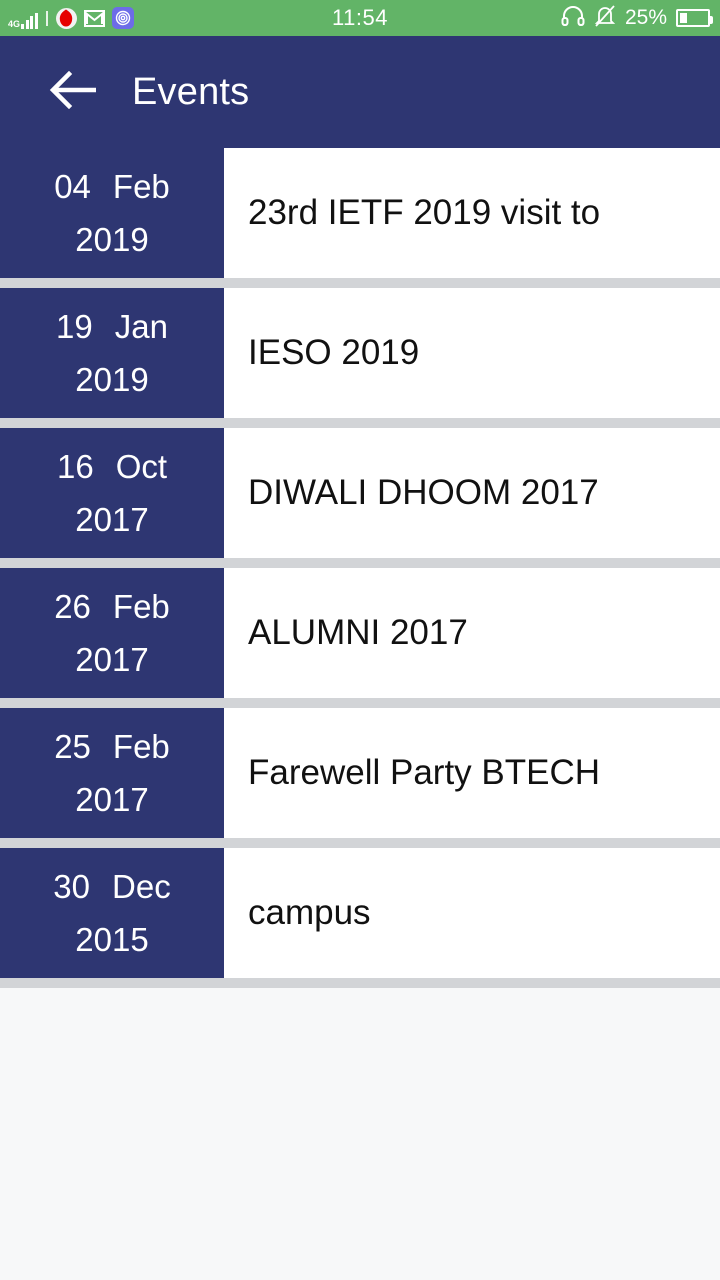 This screenshot has width=720, height=1280. I want to click on event-row: 25 Feb 2017 Farewell Party BTECH, so click(360, 778).